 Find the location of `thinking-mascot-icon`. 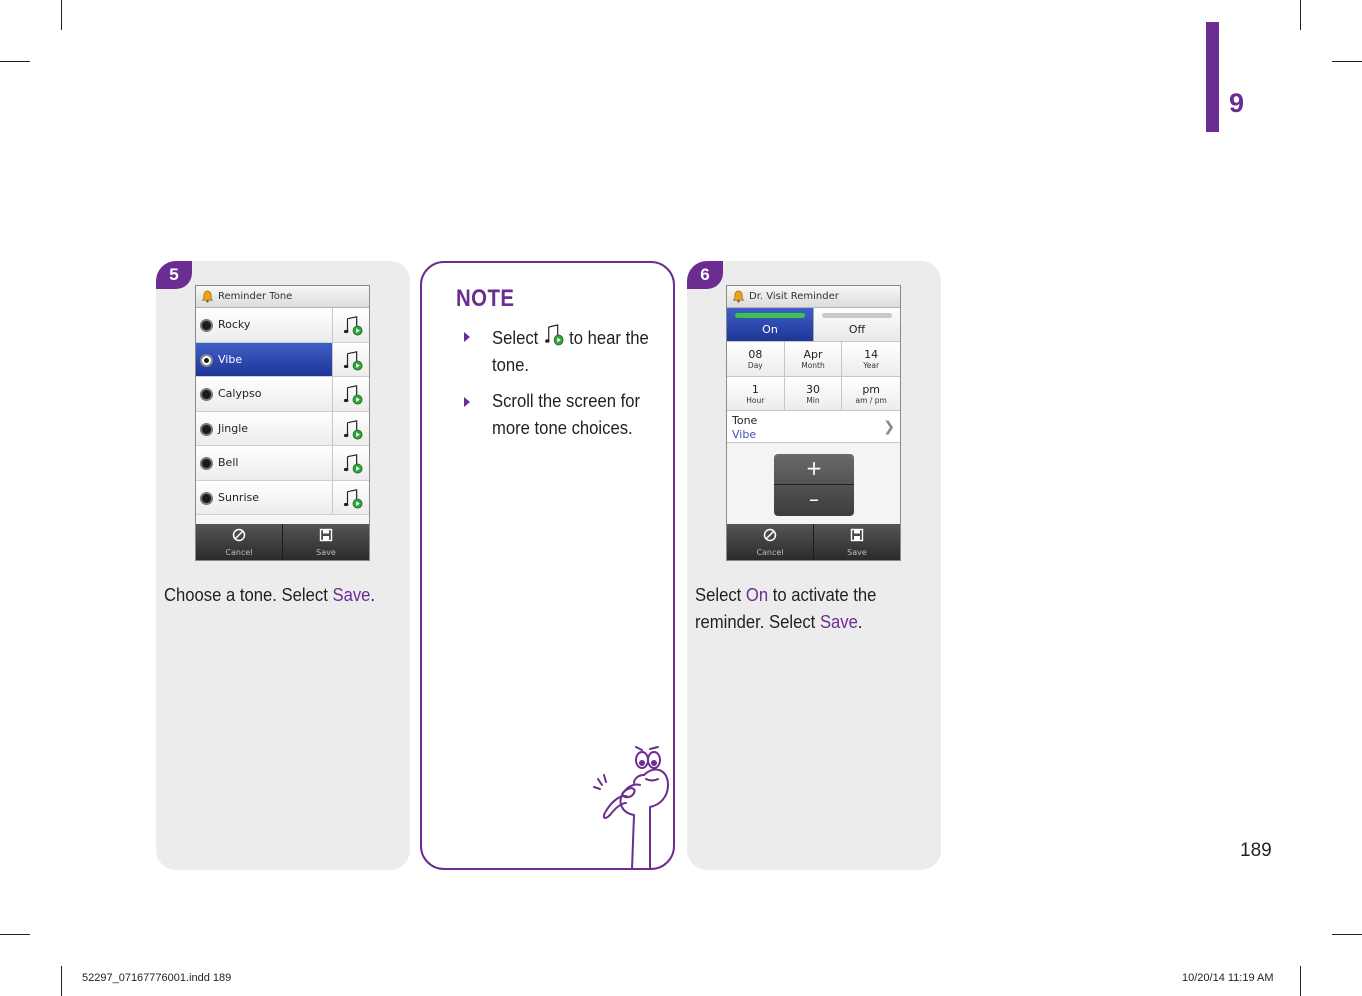

thinking-mascot-icon is located at coordinates (631, 808).